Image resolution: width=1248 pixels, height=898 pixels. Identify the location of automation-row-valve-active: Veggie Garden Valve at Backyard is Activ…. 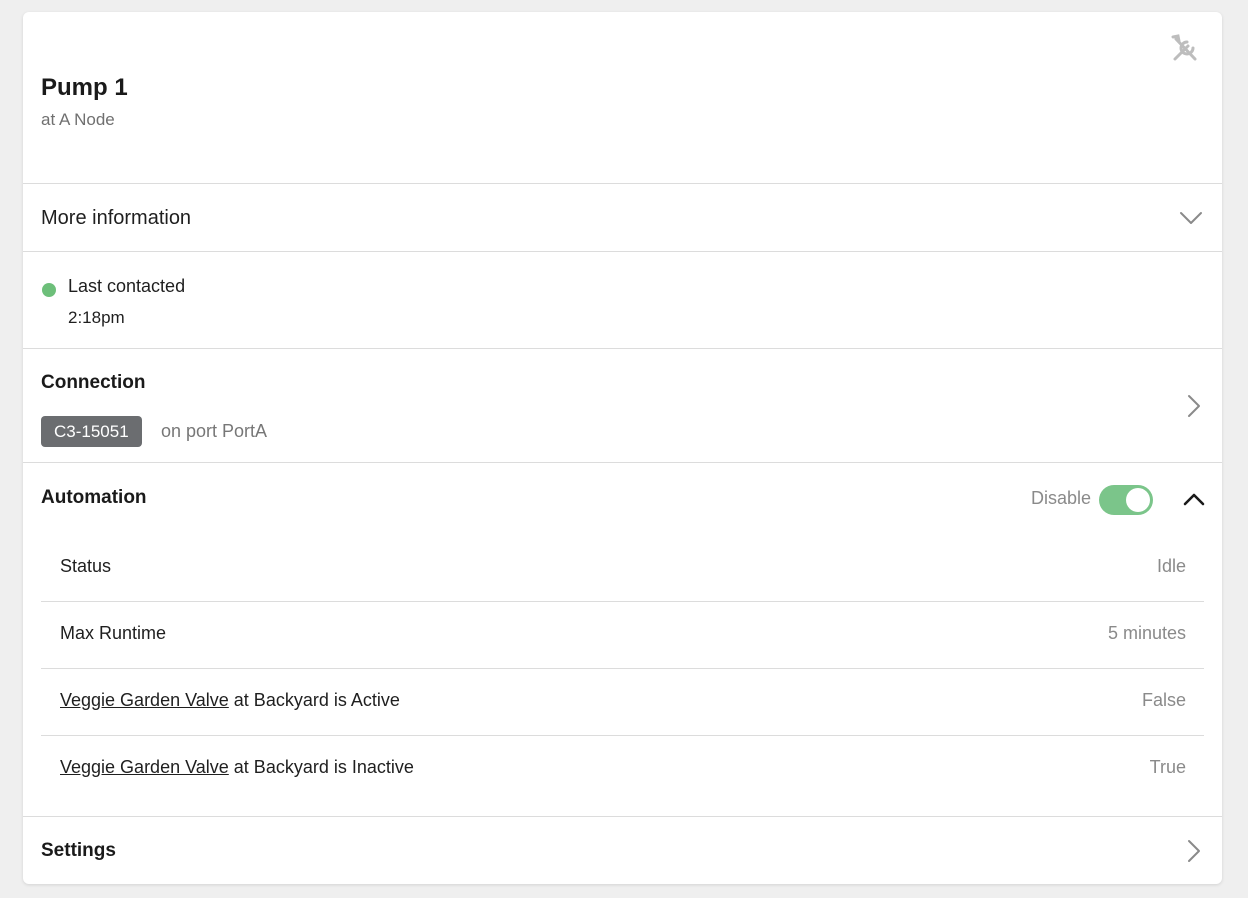
(622, 702).